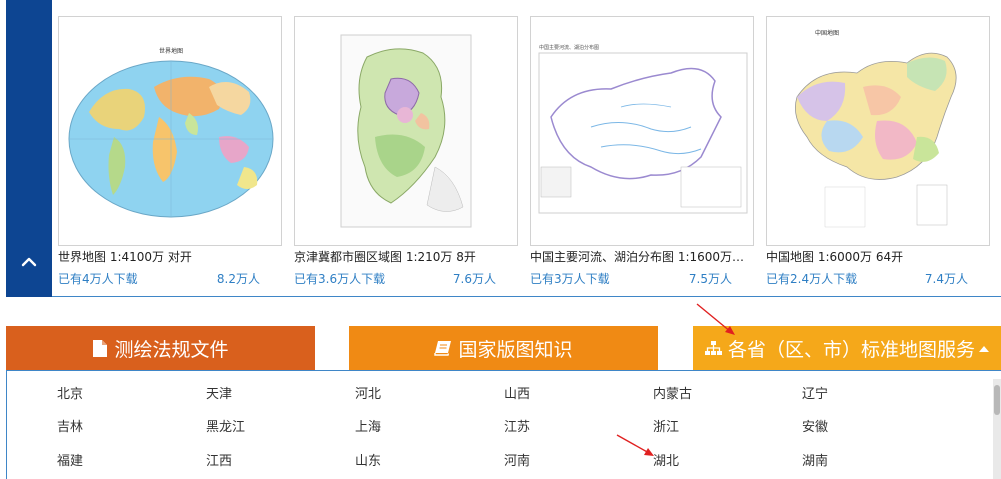  Describe the element at coordinates (171, 51) in the screenshot. I see `thumb-title-world: 世界地图` at that location.